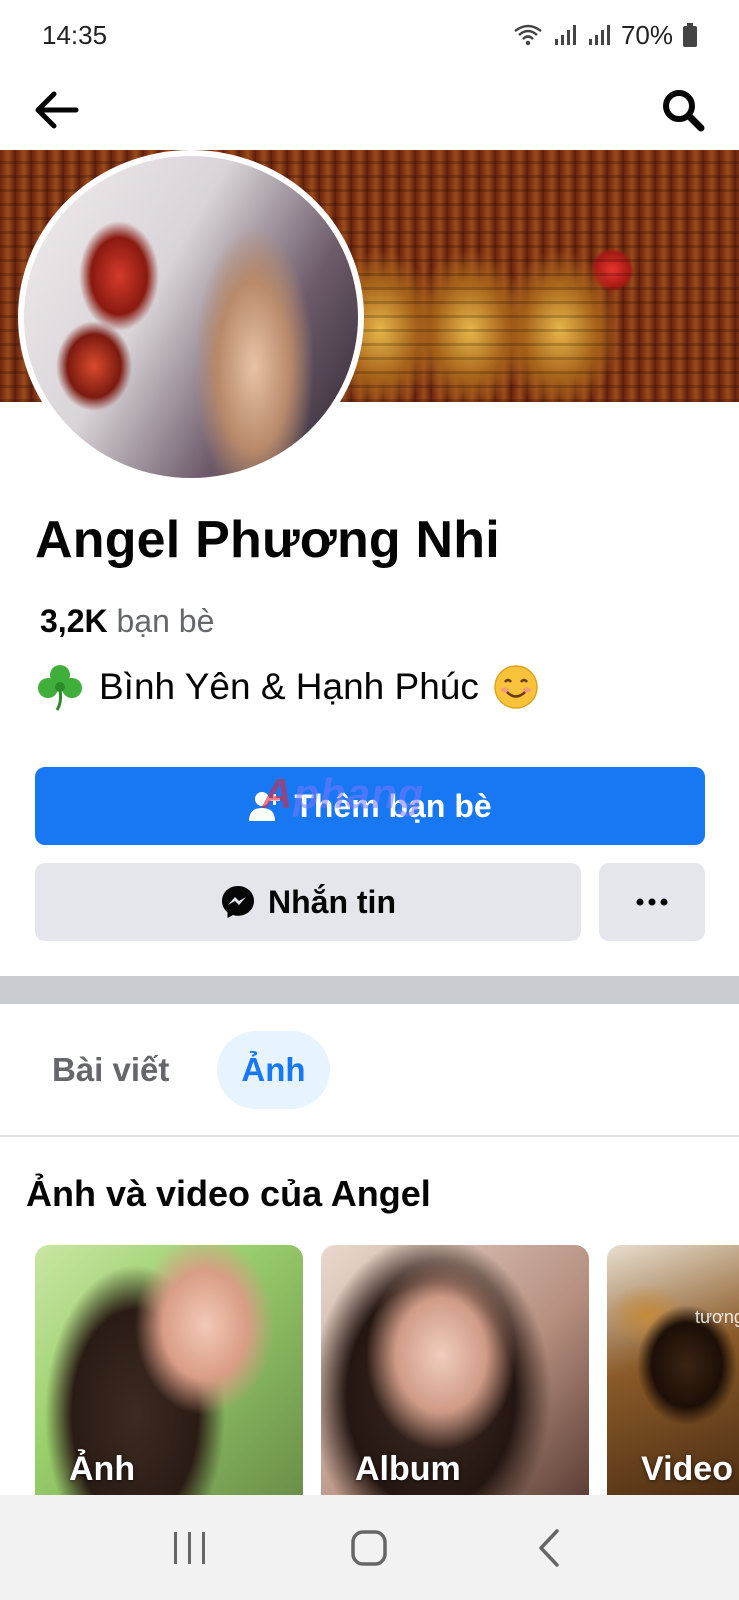 The image size is (739, 1600). Describe the element at coordinates (528, 35) in the screenshot. I see `wifi-icon` at that location.